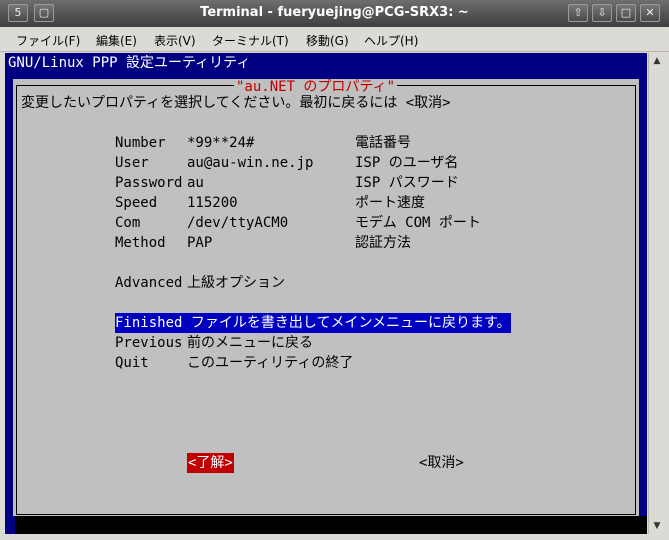  What do you see at coordinates (657, 526) in the screenshot?
I see `scroll-down-icon: ▼` at bounding box center [657, 526].